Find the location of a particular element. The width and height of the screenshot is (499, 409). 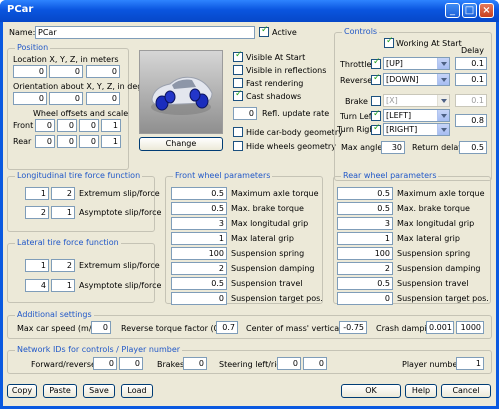

working-at-start-checkbox is located at coordinates (389, 42).